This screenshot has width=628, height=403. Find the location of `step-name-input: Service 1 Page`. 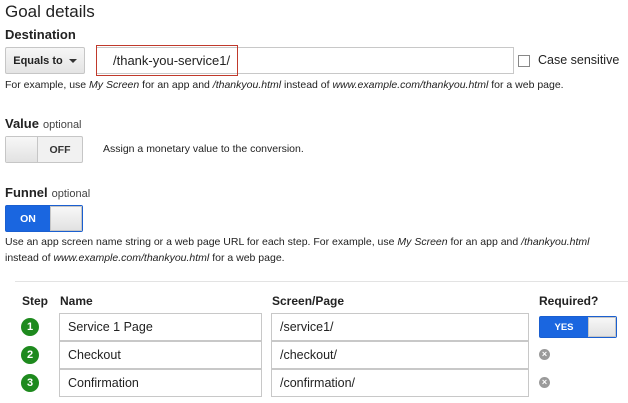

step-name-input: Service 1 Page is located at coordinates (160, 327).